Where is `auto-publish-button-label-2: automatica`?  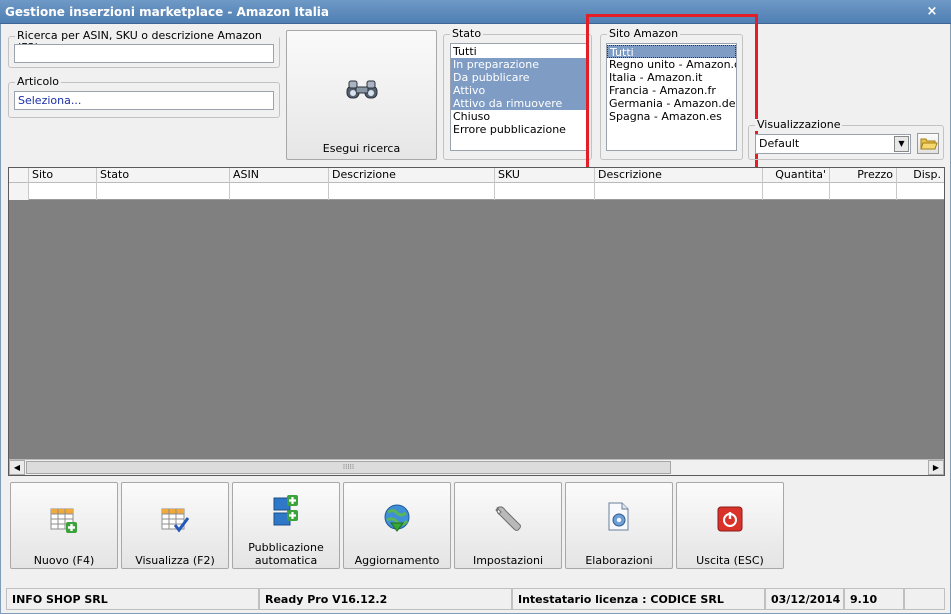 auto-publish-button-label-2: automatica is located at coordinates (286, 560).